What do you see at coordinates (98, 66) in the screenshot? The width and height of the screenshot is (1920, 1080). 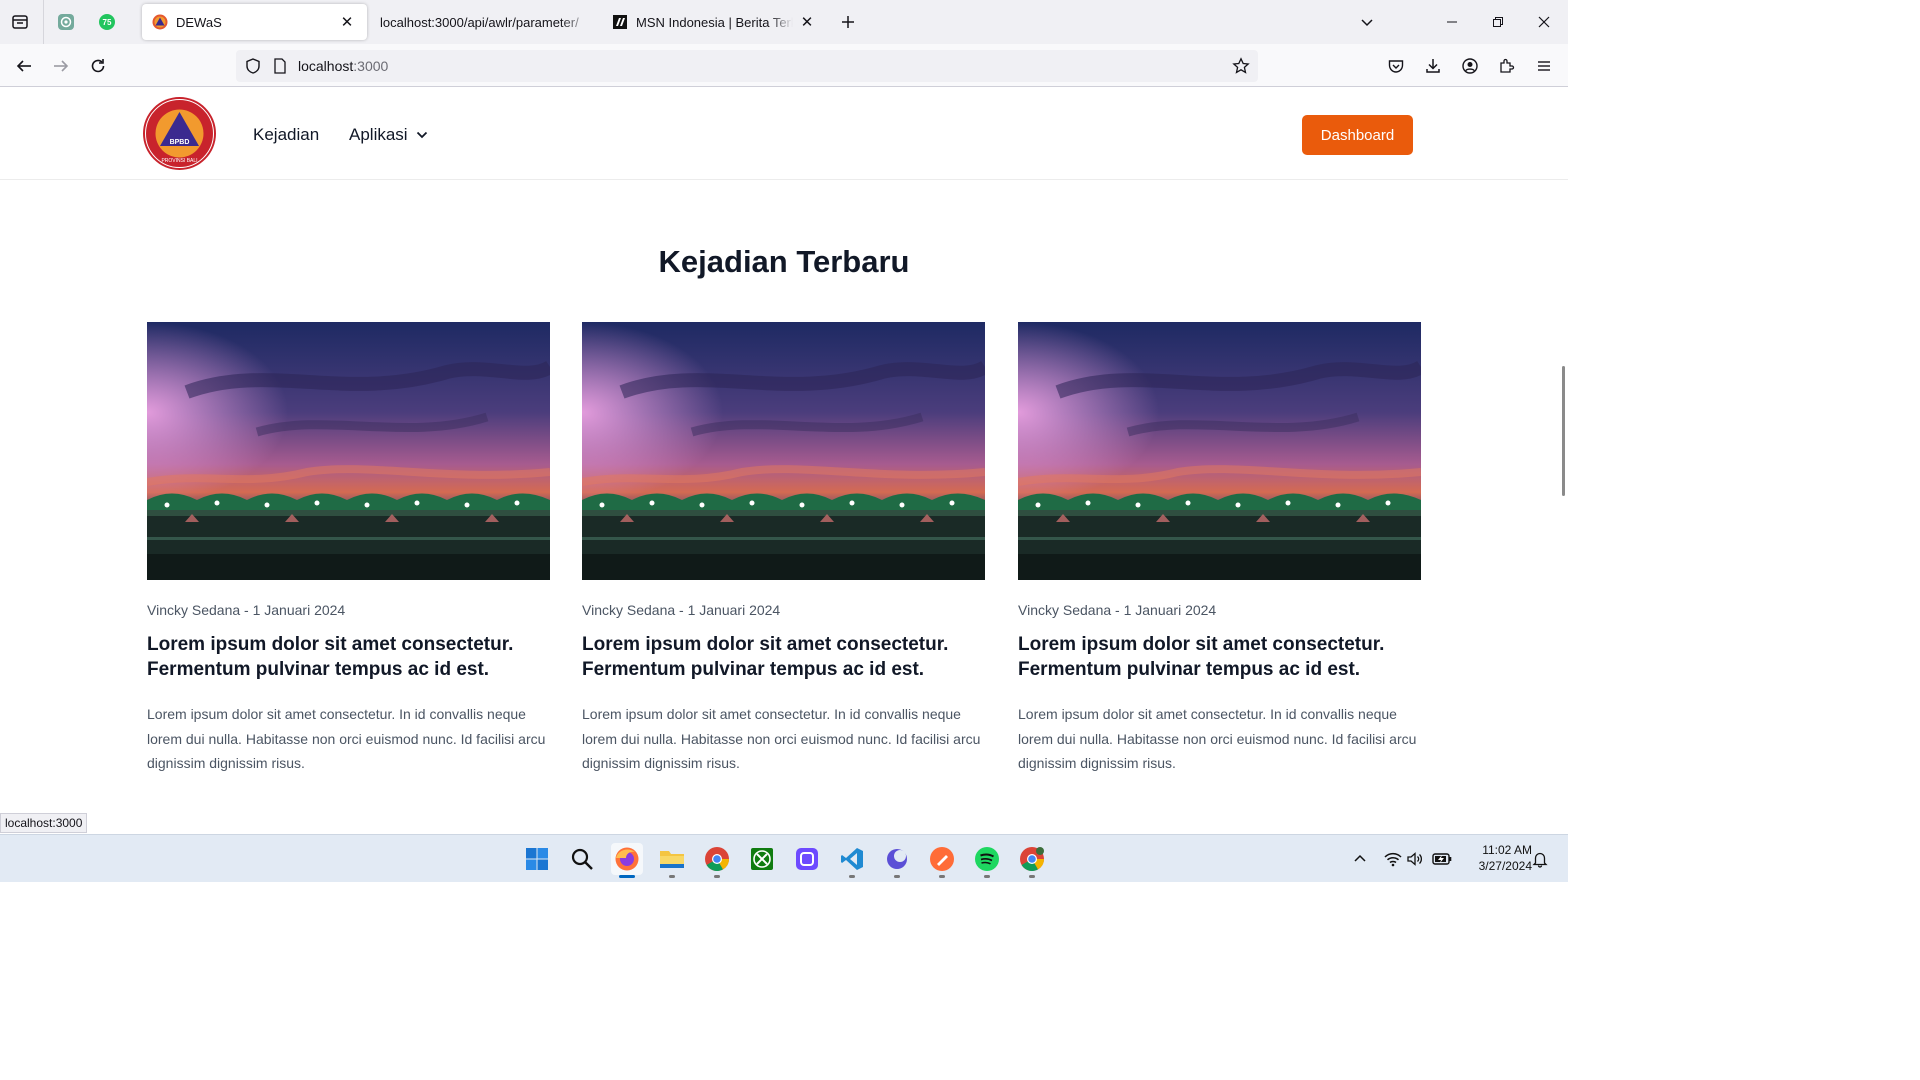 I see `reload-icon` at bounding box center [98, 66].